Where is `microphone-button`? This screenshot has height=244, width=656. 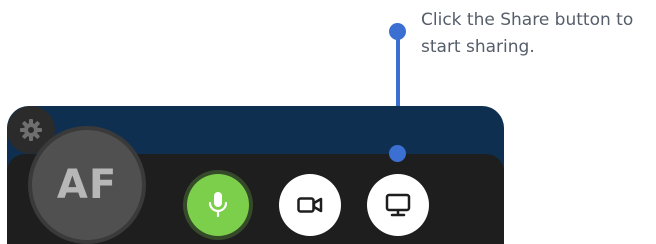 microphone-button is located at coordinates (218, 205).